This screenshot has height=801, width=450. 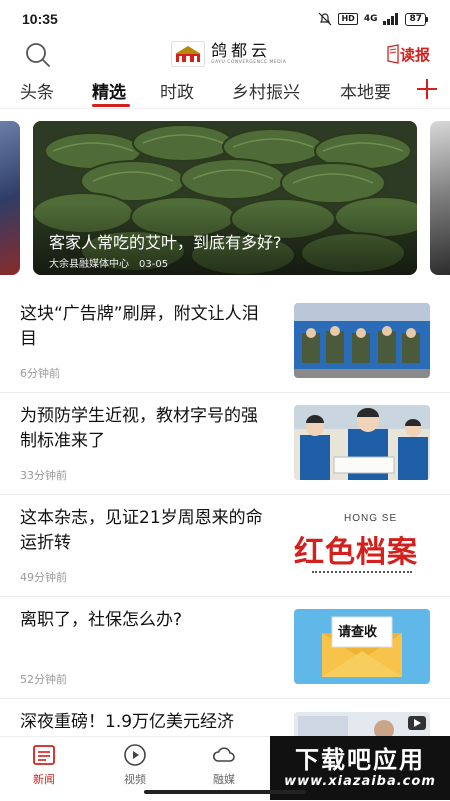 I want to click on app-logo: 鸽都云 GAYU CONVERGENCE MEDIA, so click(x=229, y=54).